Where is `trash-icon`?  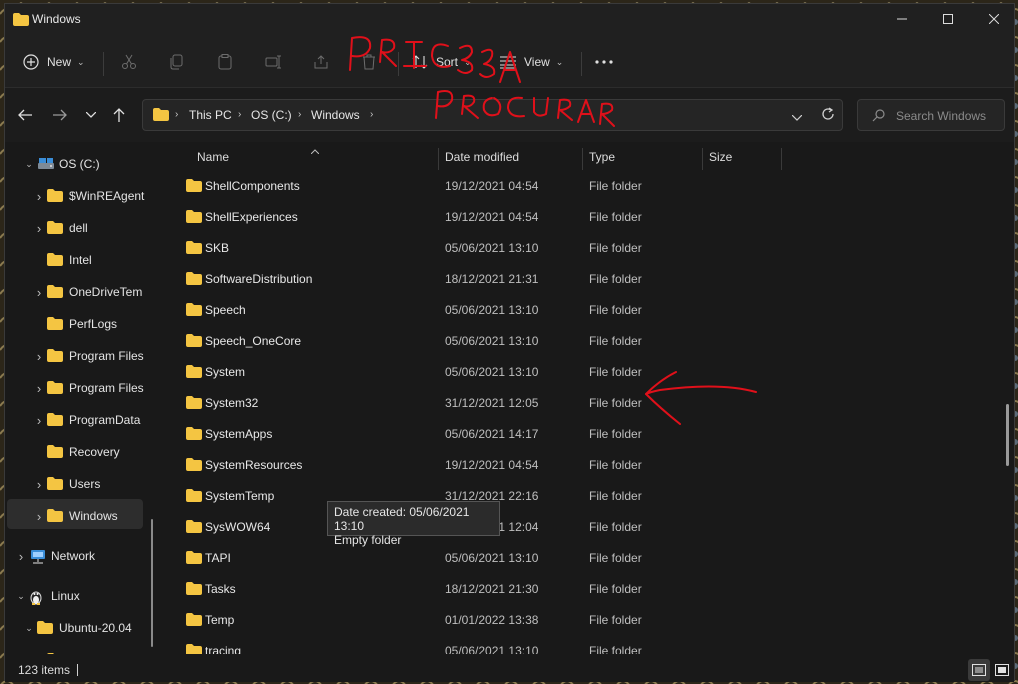
trash-icon is located at coordinates (369, 62).